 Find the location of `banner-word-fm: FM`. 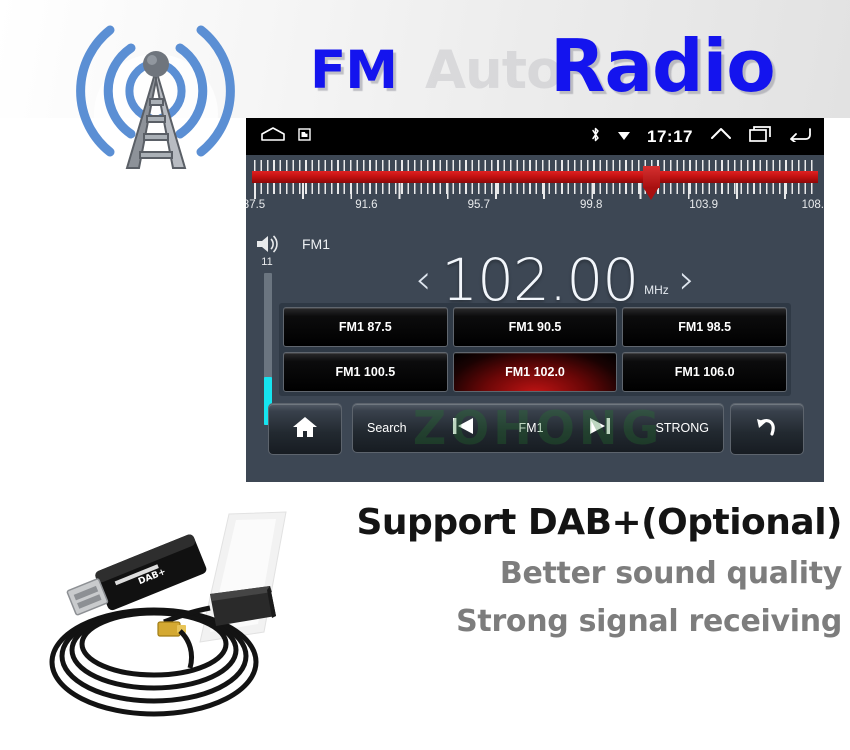

banner-word-fm: FM is located at coordinates (354, 70).